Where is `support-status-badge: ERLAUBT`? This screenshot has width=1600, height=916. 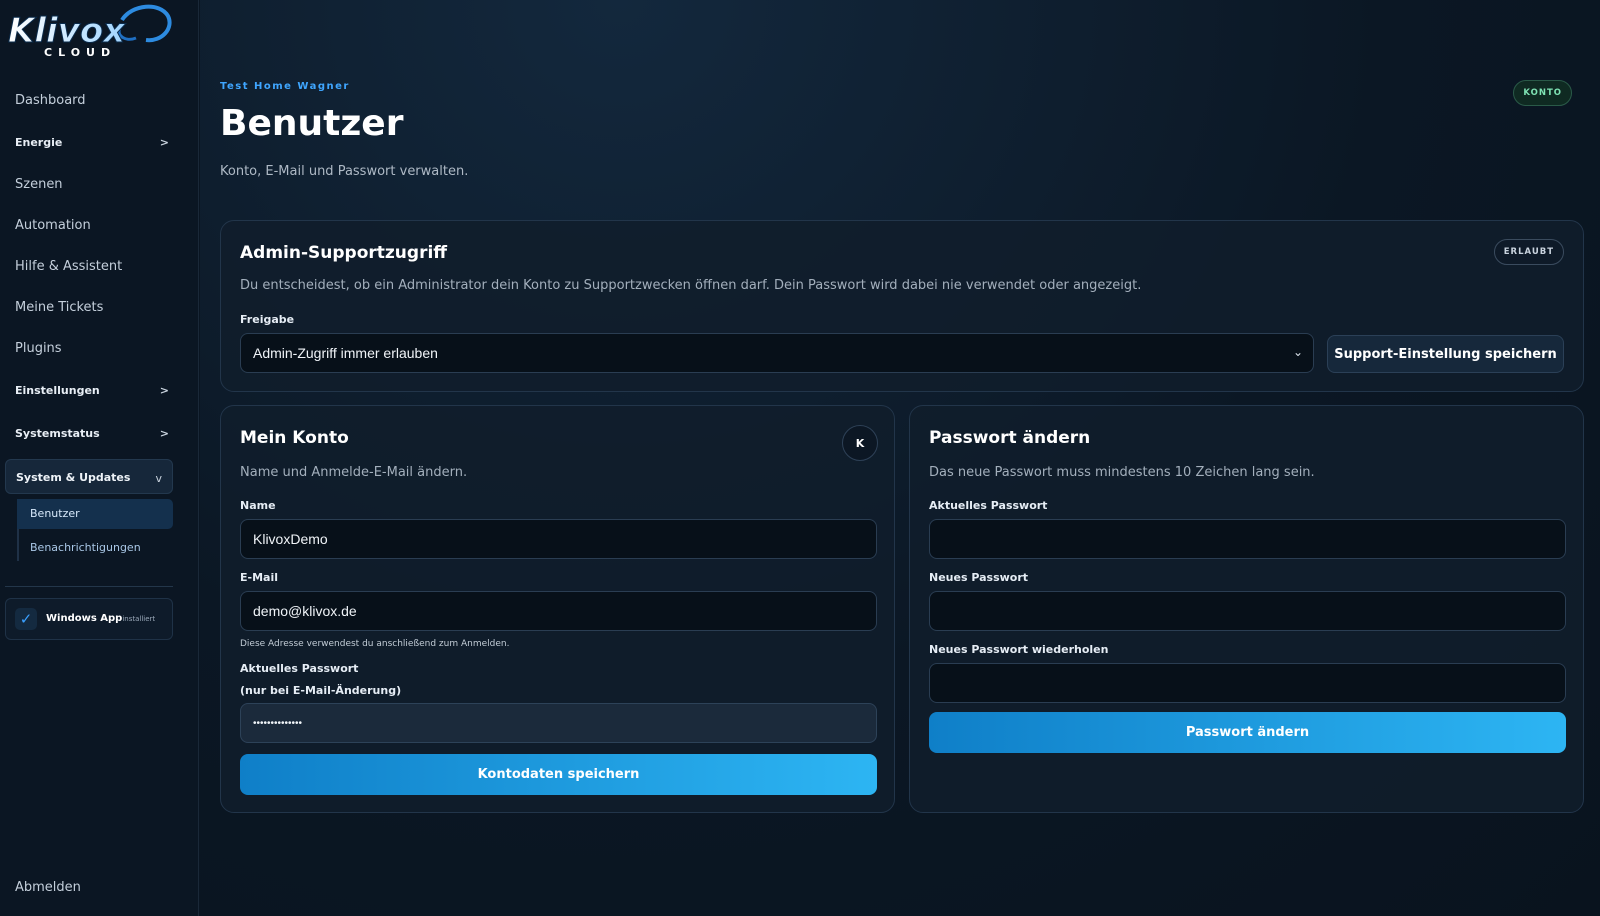 support-status-badge: ERLAUBT is located at coordinates (1528, 252).